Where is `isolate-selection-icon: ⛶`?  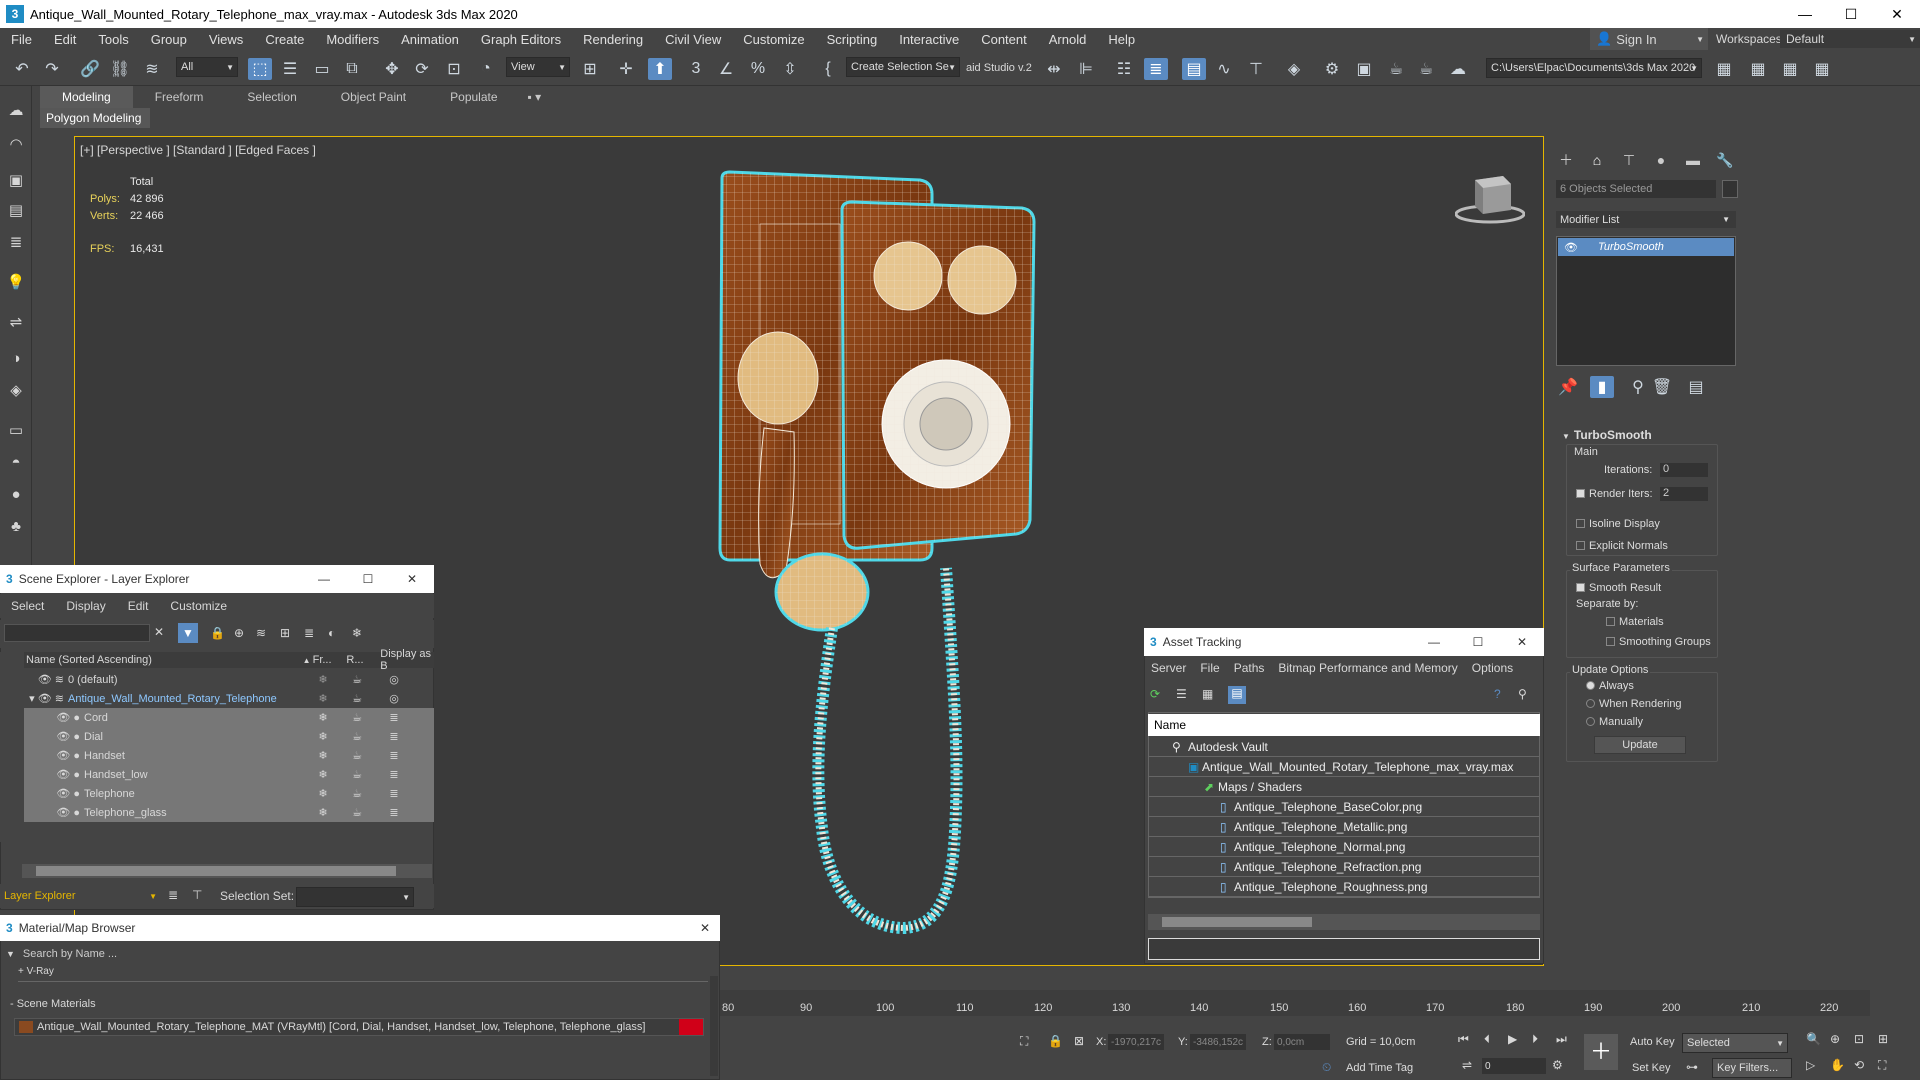
isolate-selection-icon: ⛶ is located at coordinates (1024, 1041).